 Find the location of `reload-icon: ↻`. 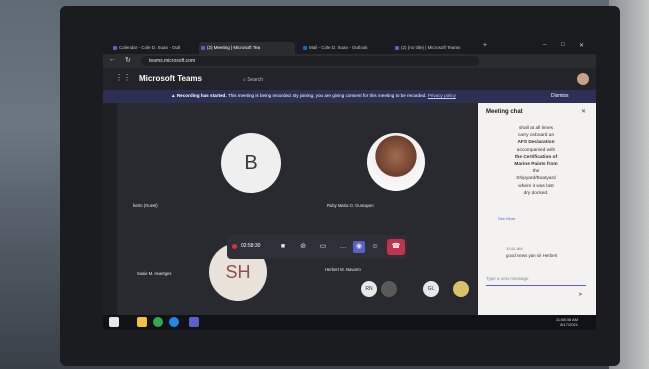

reload-icon: ↻ is located at coordinates (128, 60).